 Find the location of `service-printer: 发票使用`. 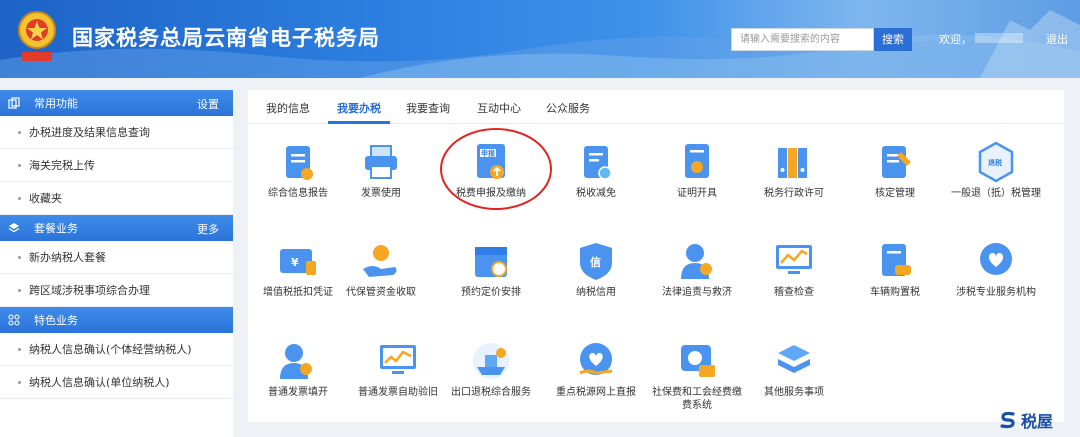

service-printer: 发票使用 is located at coordinates (381, 170).